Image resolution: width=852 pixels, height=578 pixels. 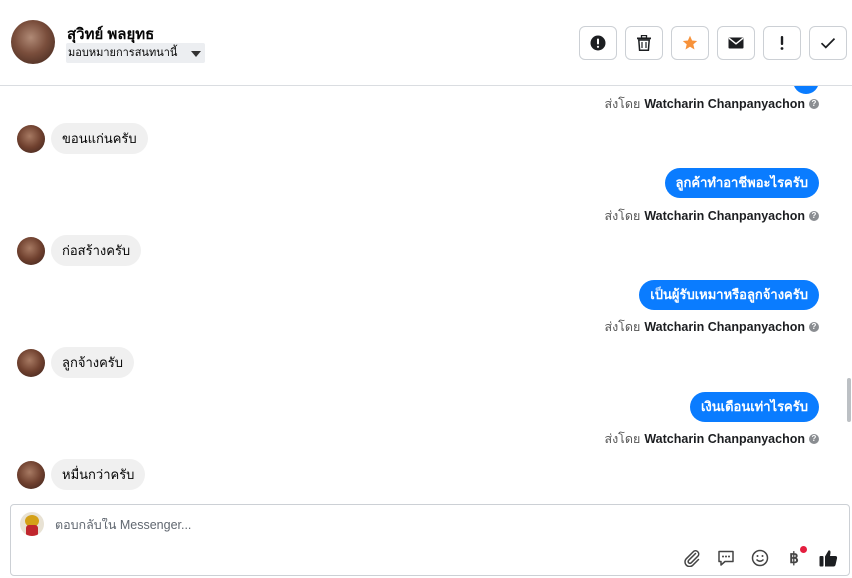 I want to click on incoming-message-row: ก่อสร้างครับ, so click(x=79, y=250).